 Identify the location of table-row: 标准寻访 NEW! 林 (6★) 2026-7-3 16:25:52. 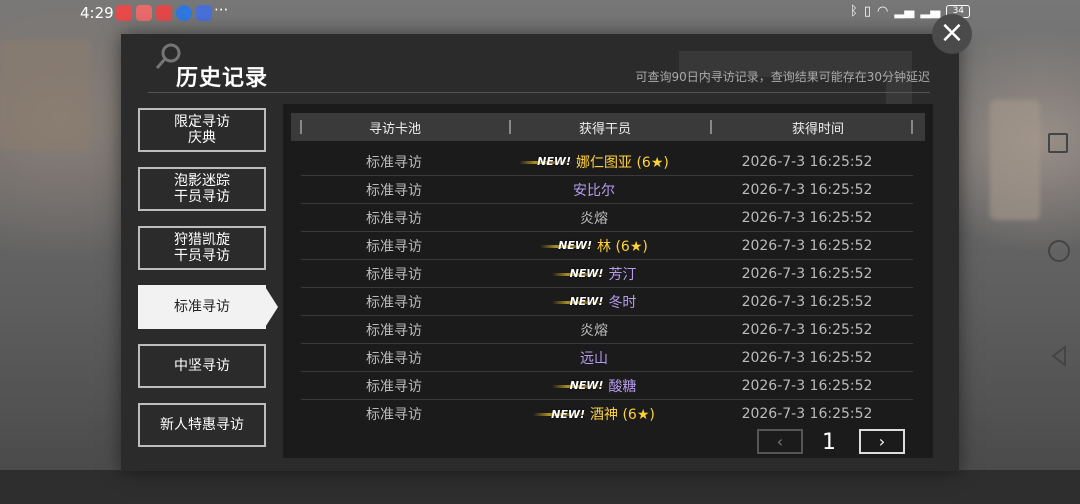
(607, 246).